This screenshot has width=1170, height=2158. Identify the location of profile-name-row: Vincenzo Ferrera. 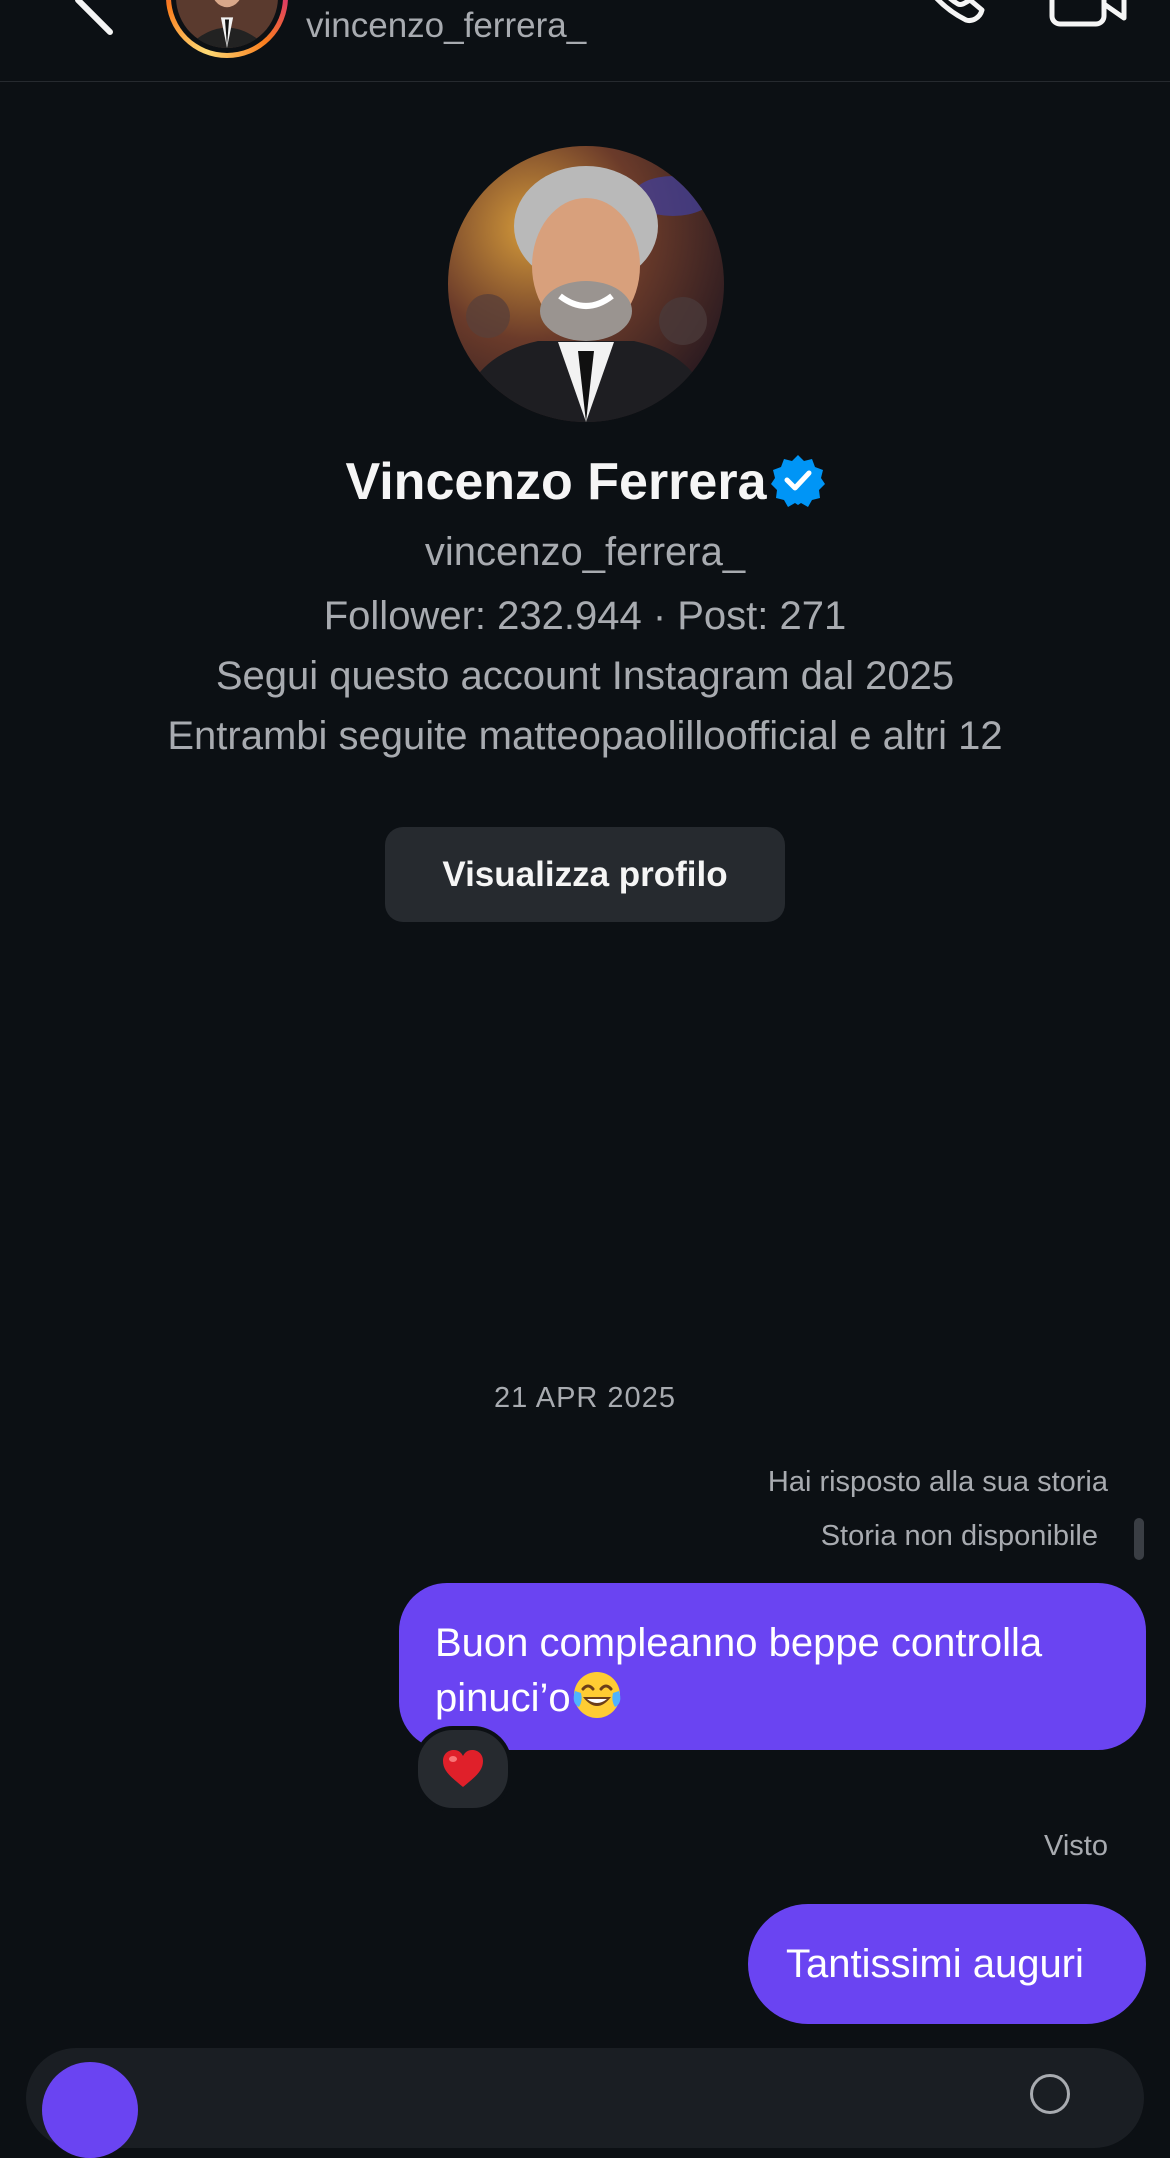
(585, 482).